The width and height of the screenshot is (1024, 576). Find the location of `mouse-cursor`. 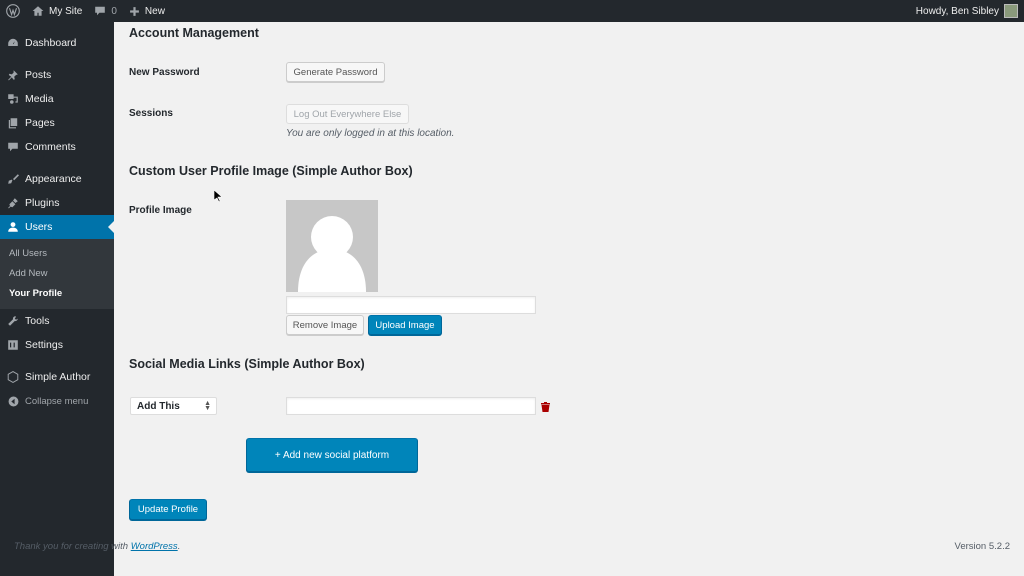

mouse-cursor is located at coordinates (218, 198).